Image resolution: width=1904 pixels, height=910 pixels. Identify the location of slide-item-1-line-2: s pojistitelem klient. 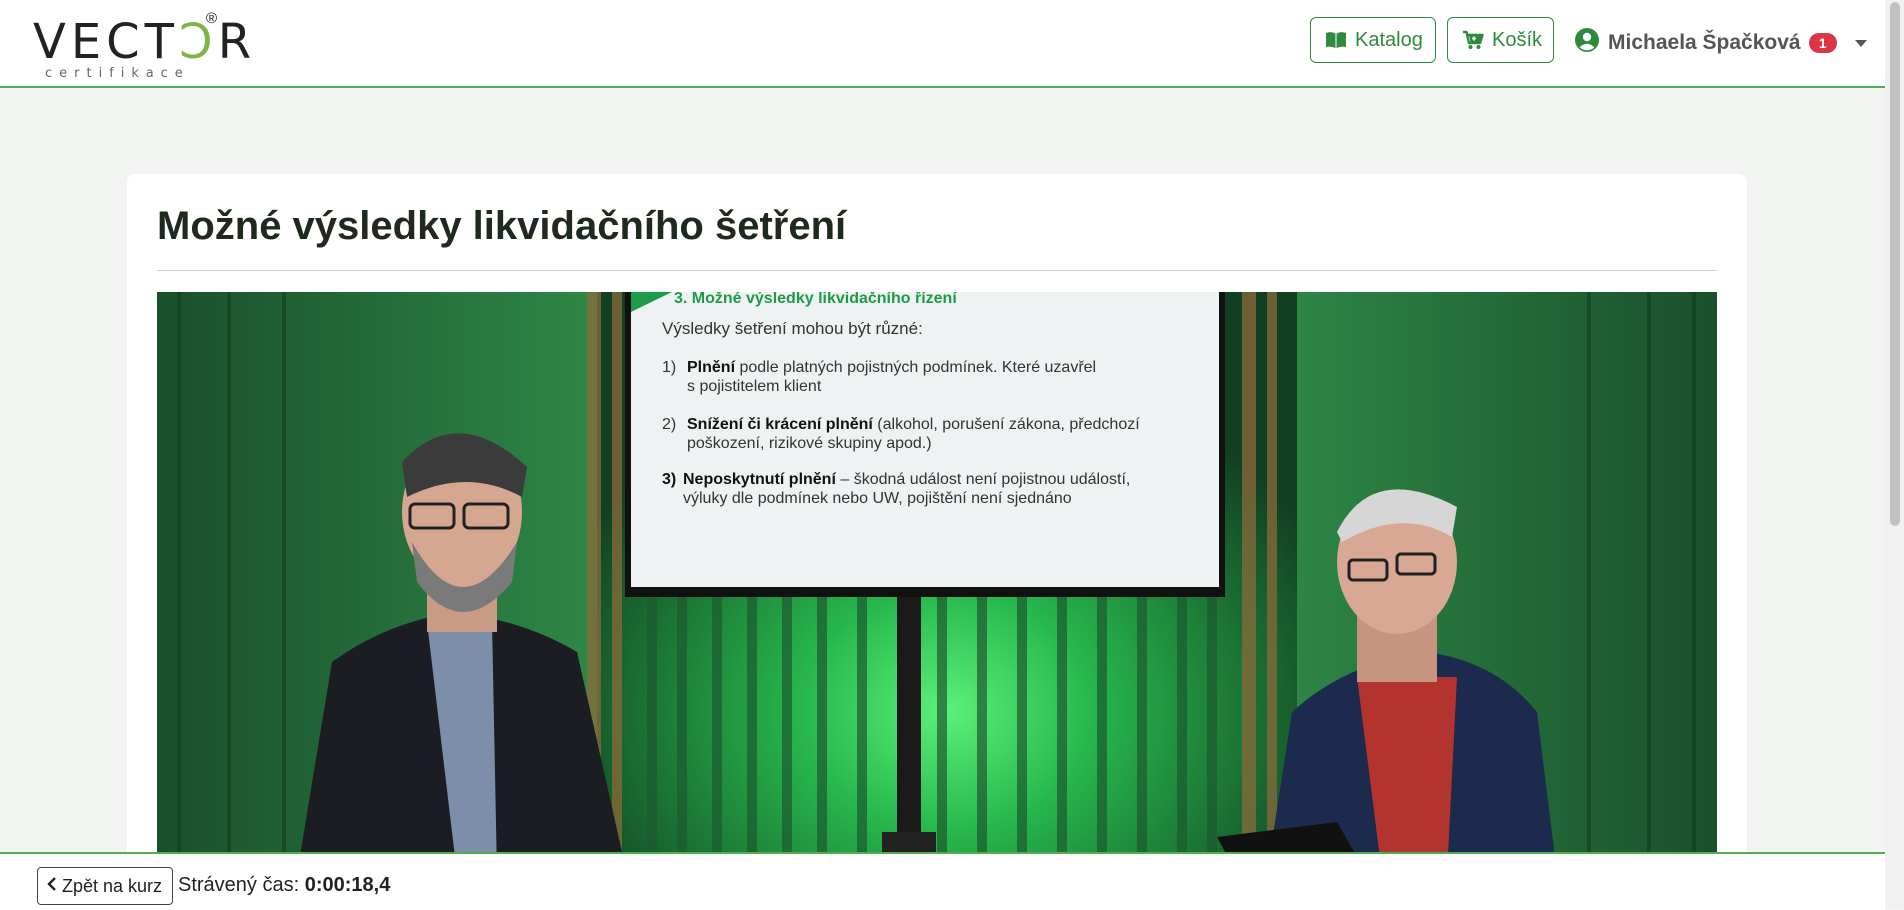
(754, 386).